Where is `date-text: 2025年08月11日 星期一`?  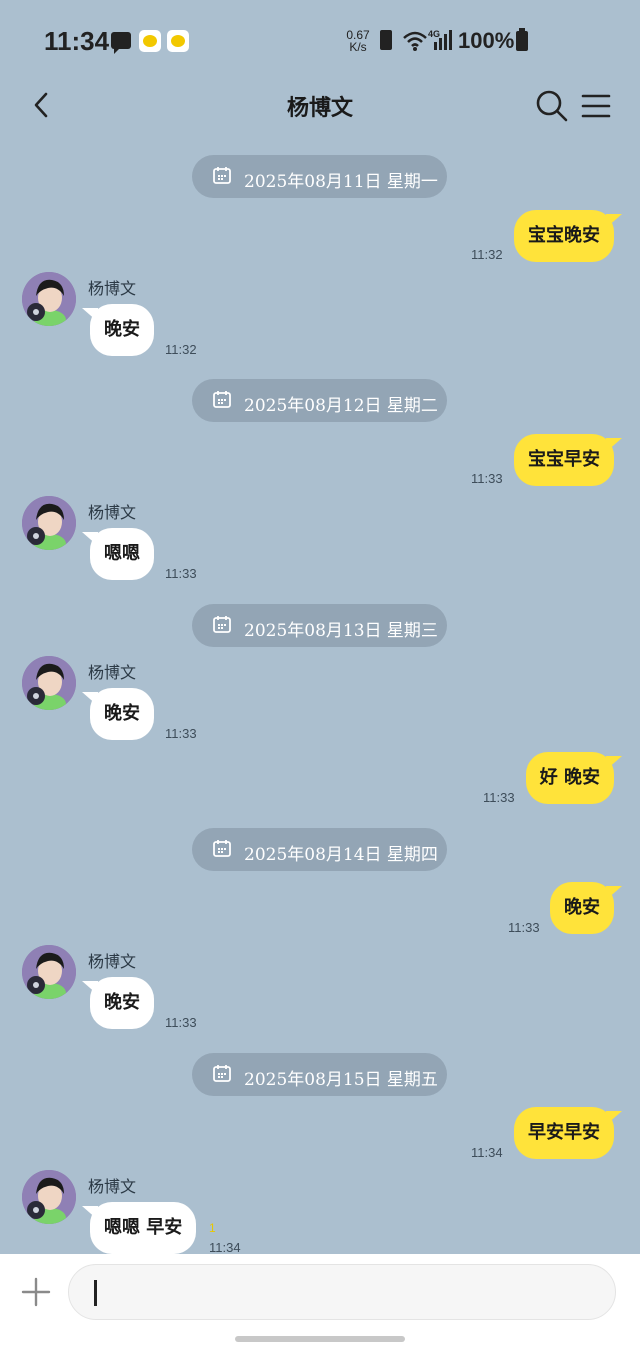
date-text: 2025年08月11日 星期一 is located at coordinates (341, 182).